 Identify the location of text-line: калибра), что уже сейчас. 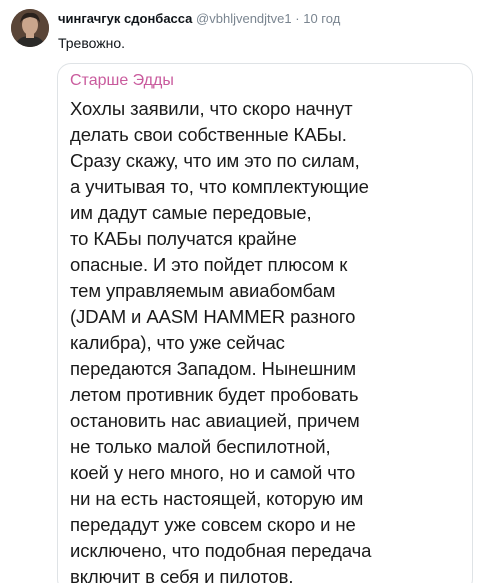
(177, 342).